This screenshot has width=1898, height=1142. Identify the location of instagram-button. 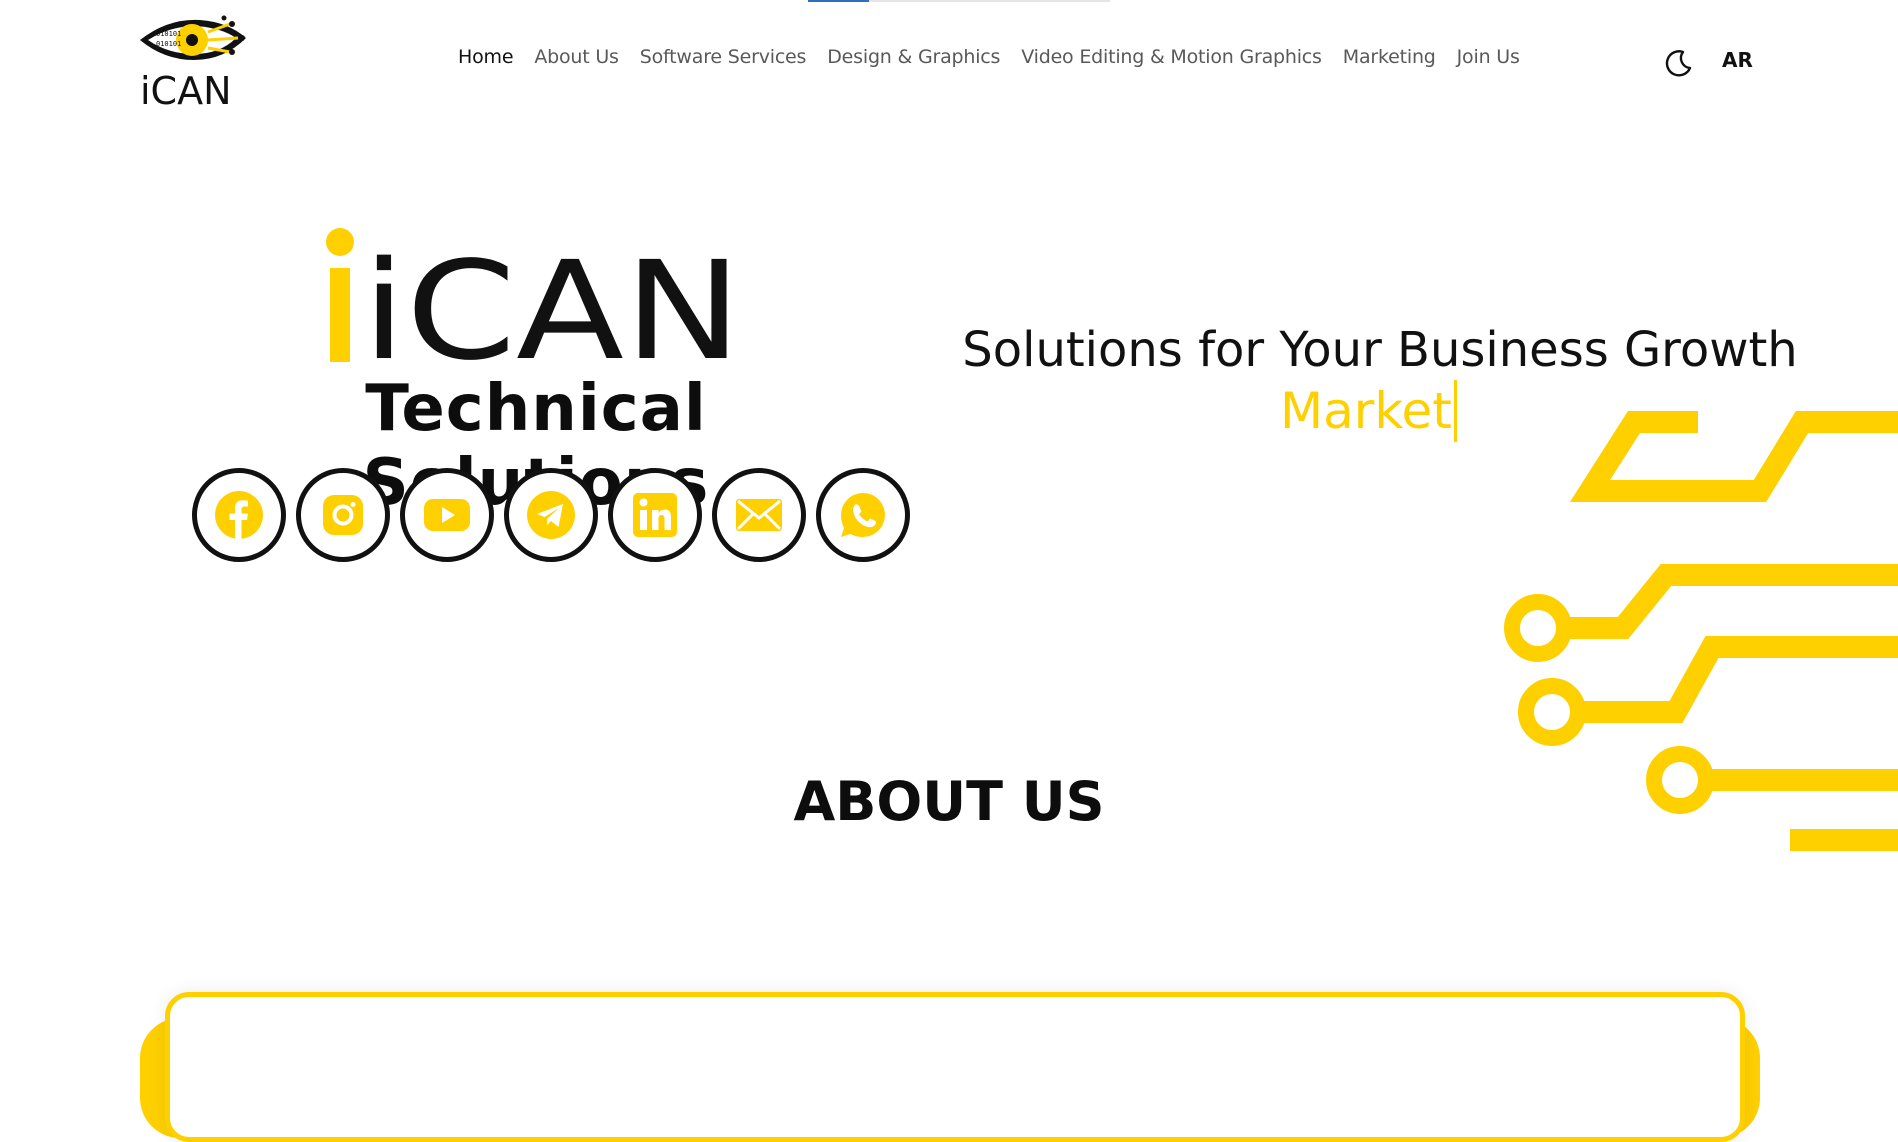
(343, 515).